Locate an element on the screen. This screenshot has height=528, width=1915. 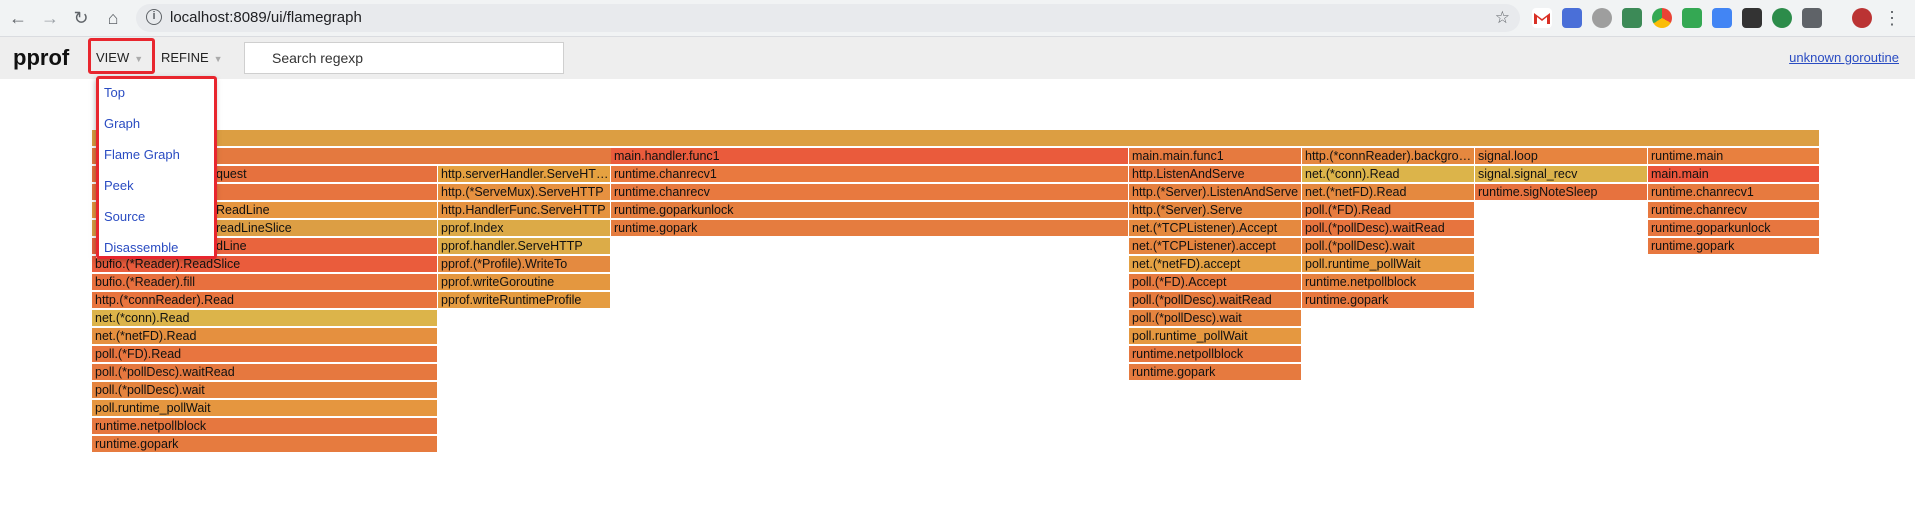
flame-frame: pprof.handler.ServeHTTP is located at coordinates (524, 246).